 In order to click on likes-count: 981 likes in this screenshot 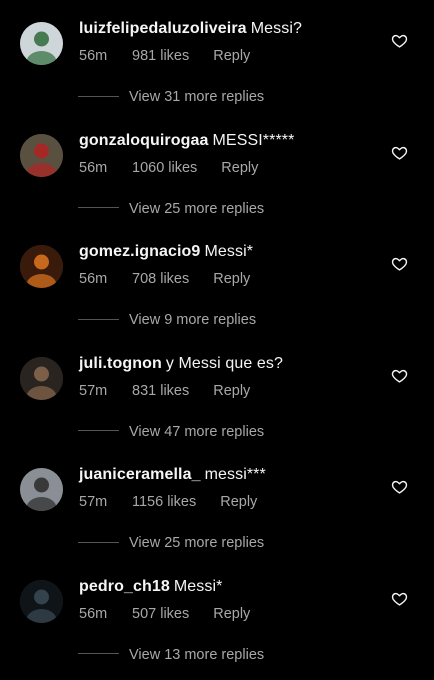, I will do `click(160, 56)`.